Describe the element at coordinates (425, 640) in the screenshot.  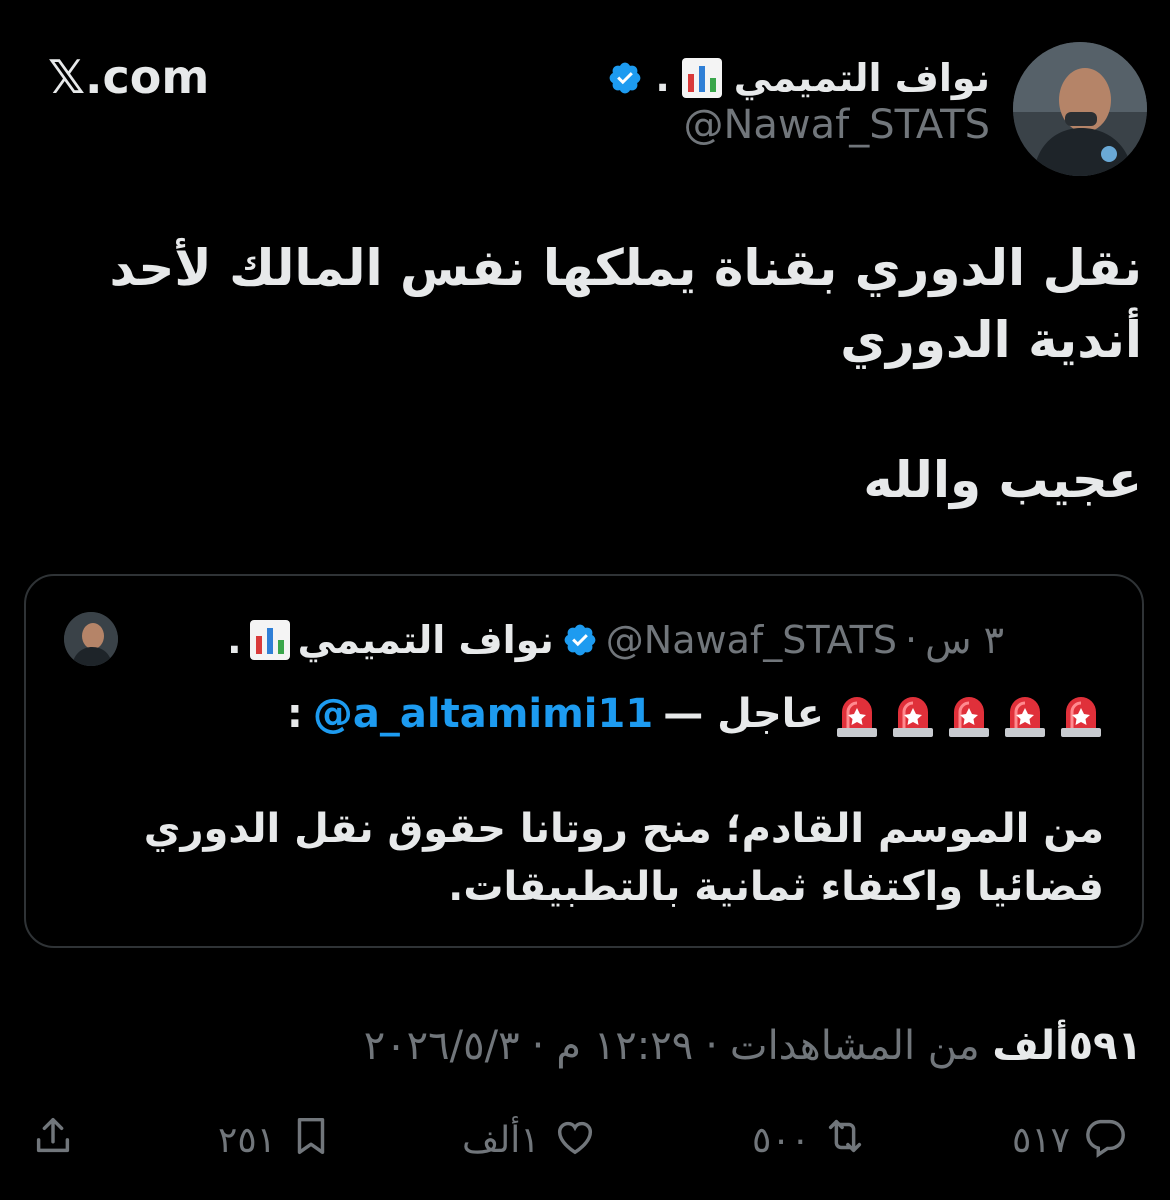
I see `quoted-author-name: نواف التميمي` at that location.